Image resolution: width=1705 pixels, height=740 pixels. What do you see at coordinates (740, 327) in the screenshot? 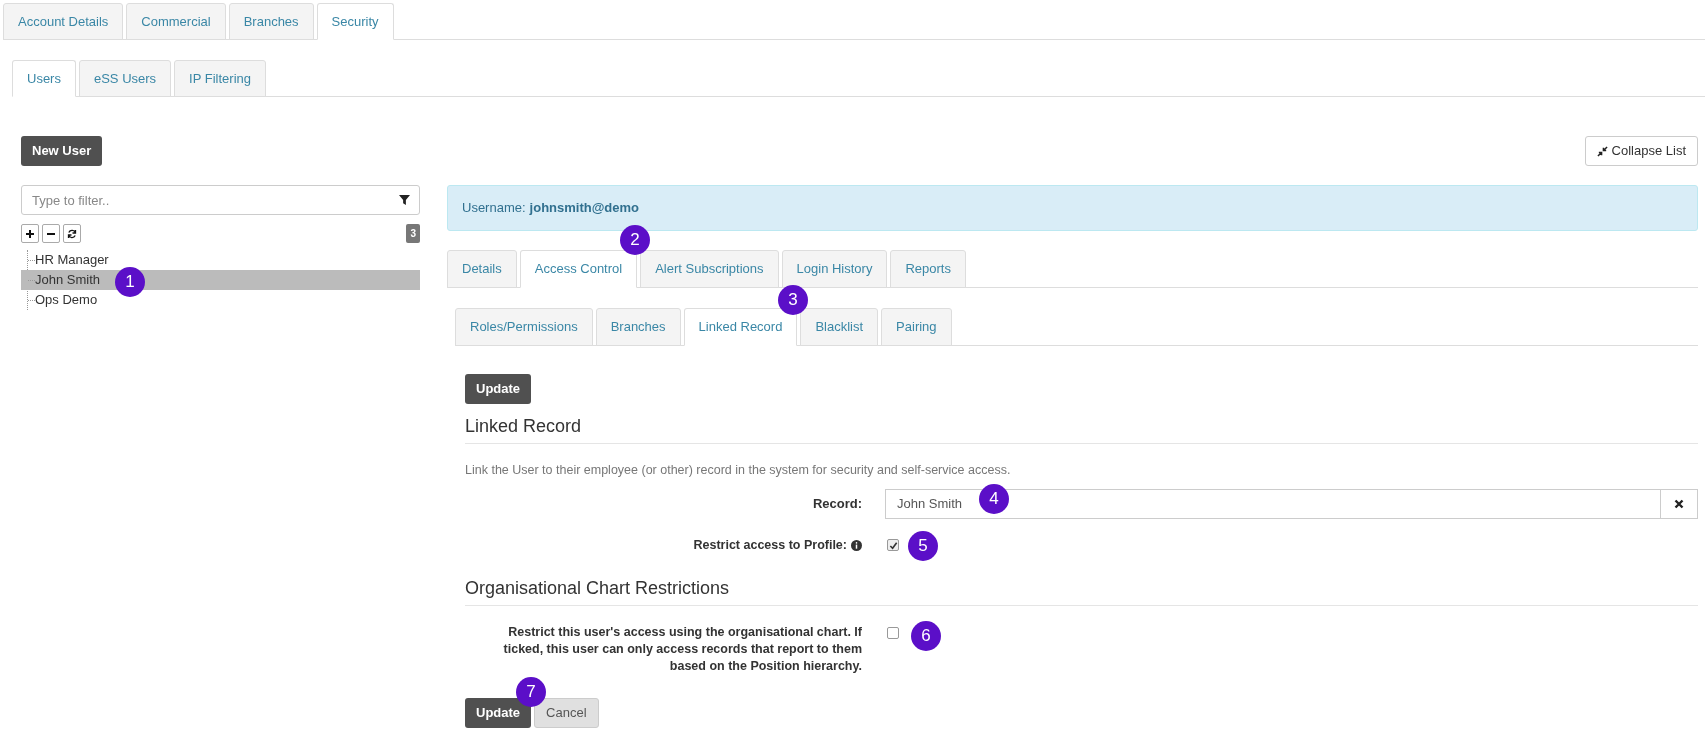
I see `tab: Linked Record` at bounding box center [740, 327].